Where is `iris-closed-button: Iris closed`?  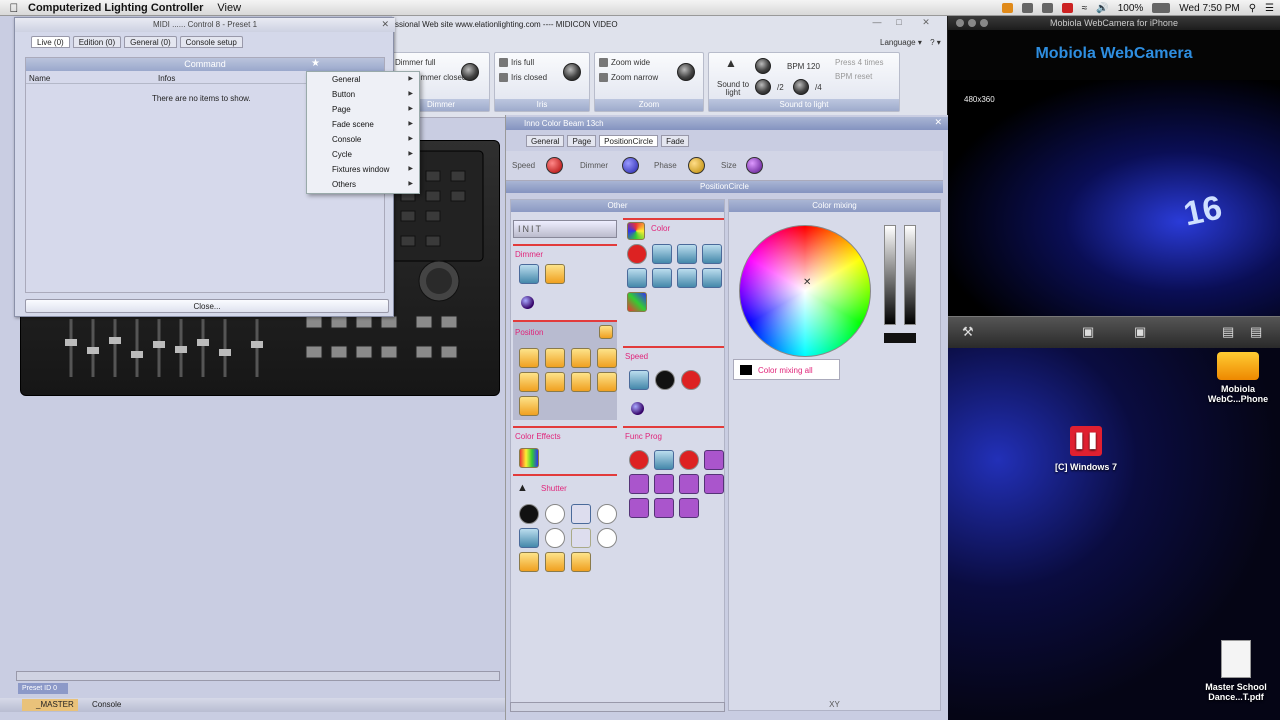 iris-closed-button: Iris closed is located at coordinates (523, 77).